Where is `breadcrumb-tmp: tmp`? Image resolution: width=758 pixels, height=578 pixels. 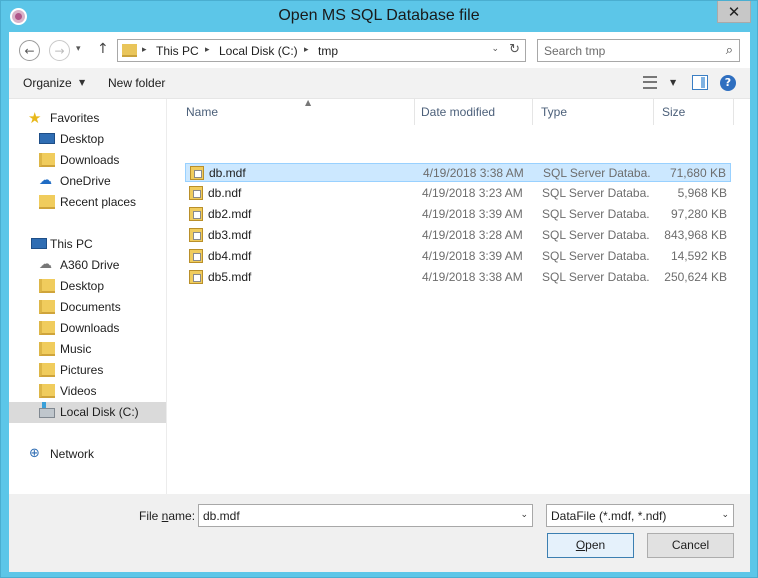 breadcrumb-tmp: tmp is located at coordinates (328, 51).